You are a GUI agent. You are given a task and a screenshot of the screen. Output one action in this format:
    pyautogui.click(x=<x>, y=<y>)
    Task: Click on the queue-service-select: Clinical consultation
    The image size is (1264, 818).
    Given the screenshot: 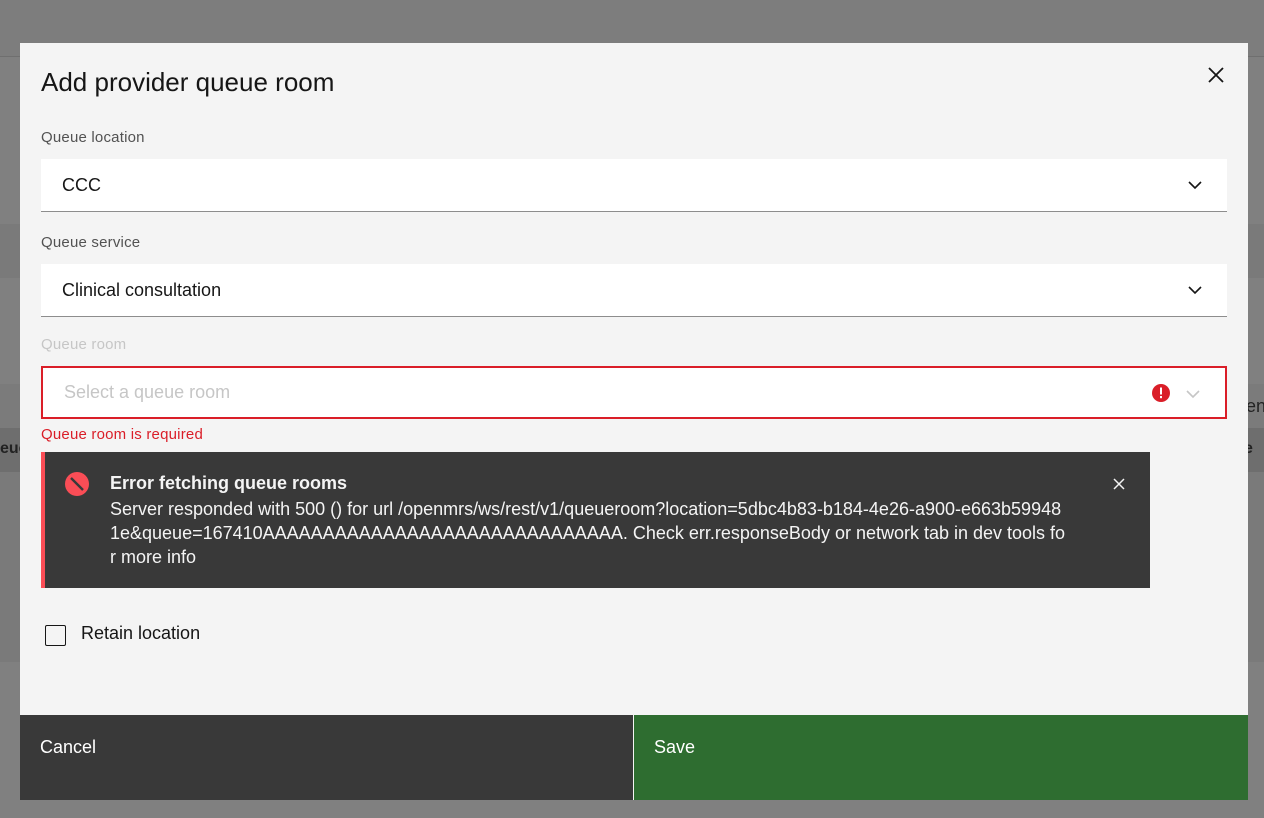 What is the action you would take?
    pyautogui.click(x=634, y=290)
    